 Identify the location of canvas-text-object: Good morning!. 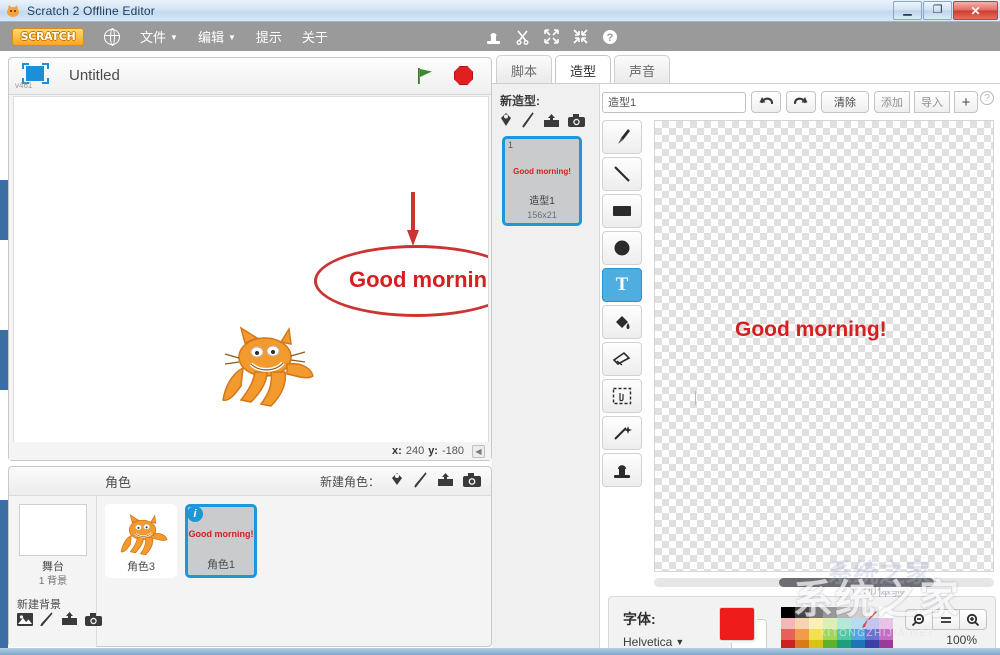
(811, 330).